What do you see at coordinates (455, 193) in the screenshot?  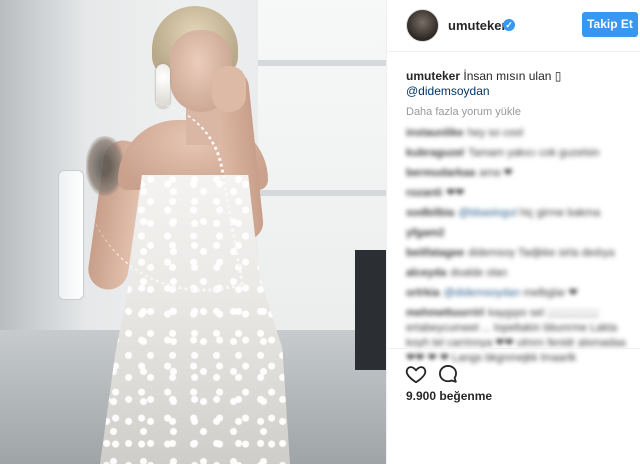 I see `comment-text: ❤❤` at bounding box center [455, 193].